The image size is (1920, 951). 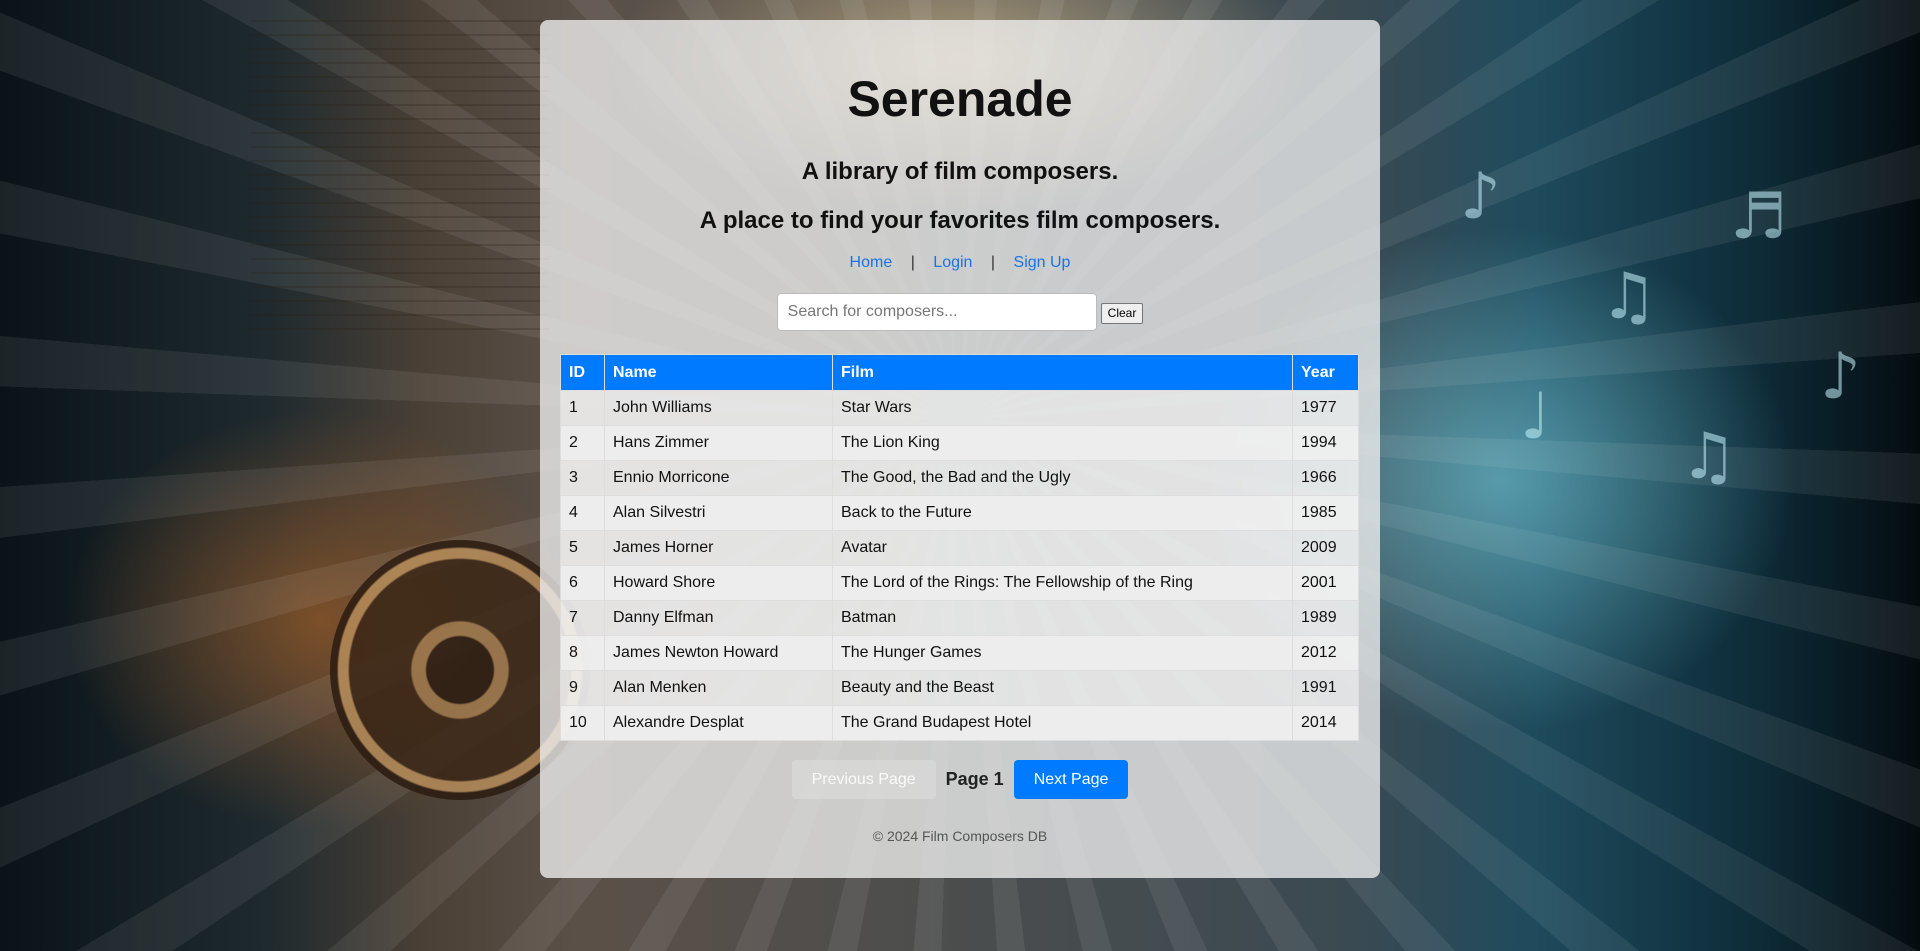 What do you see at coordinates (718, 408) in the screenshot?
I see `cell-name: John Williams` at bounding box center [718, 408].